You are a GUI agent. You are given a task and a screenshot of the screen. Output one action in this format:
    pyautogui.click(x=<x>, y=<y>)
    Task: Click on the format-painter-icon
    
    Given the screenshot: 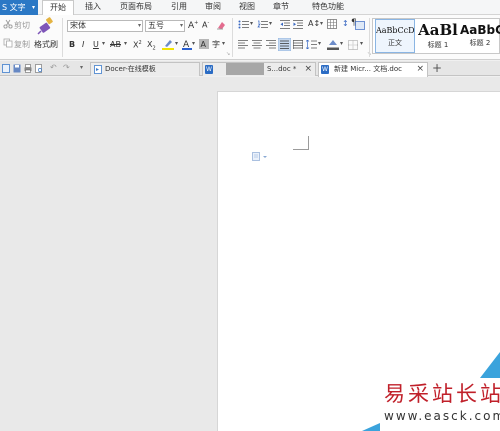 What is the action you would take?
    pyautogui.click(x=45, y=27)
    